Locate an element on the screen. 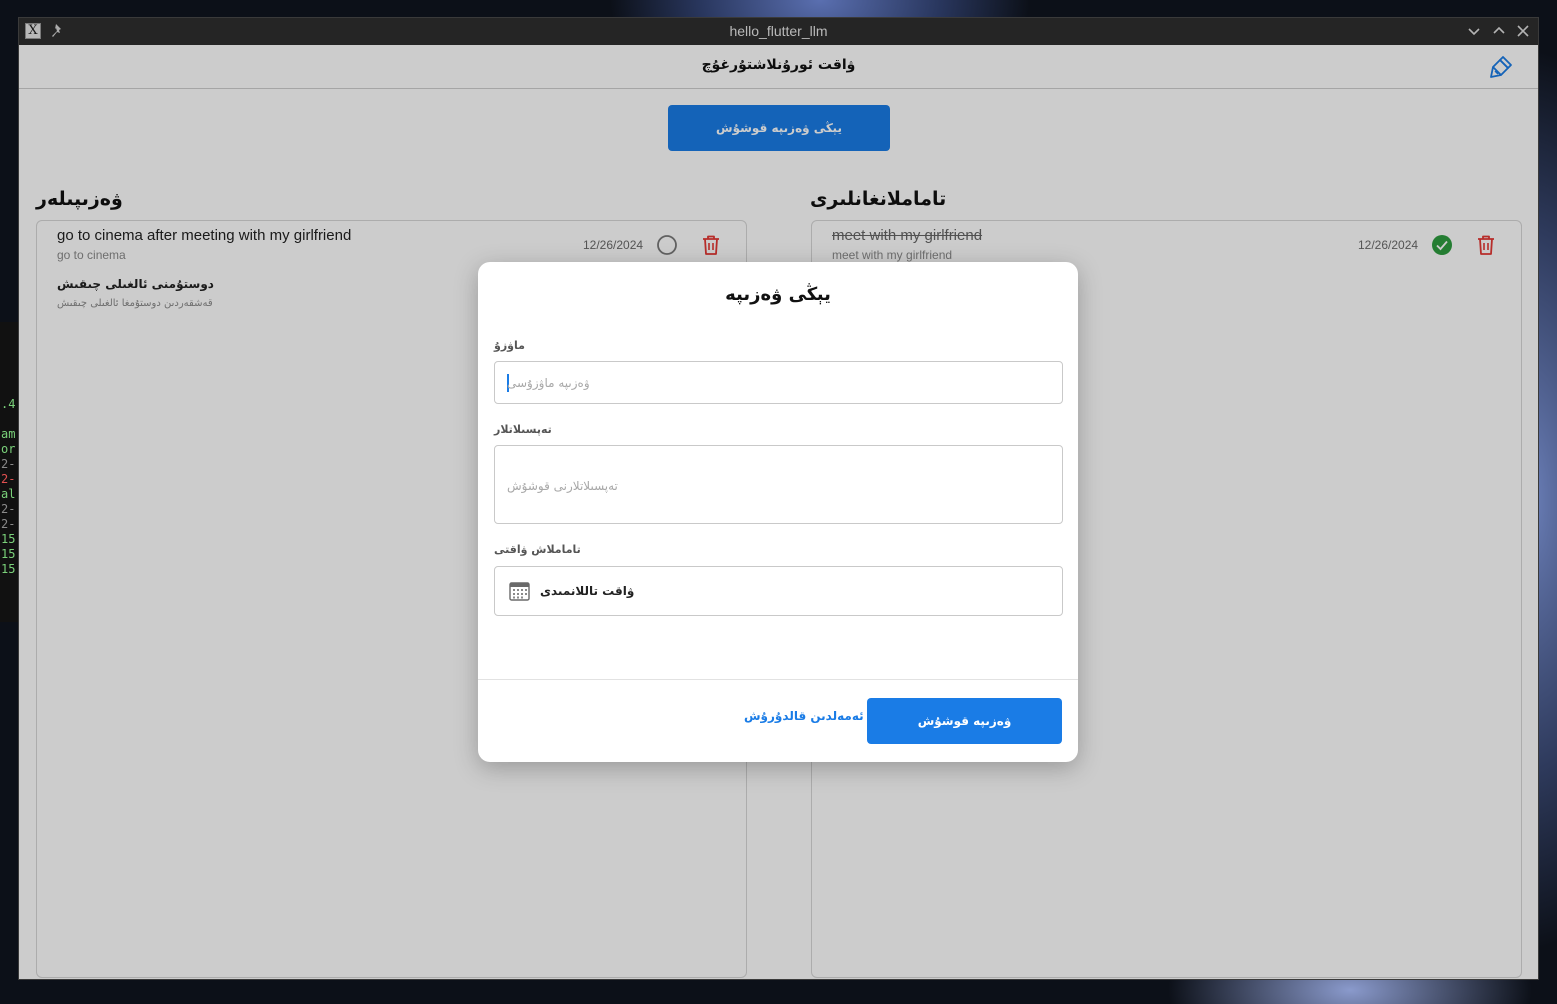  title-placeholder: ۋەزىپە ماۋزۇسى is located at coordinates (548, 383).